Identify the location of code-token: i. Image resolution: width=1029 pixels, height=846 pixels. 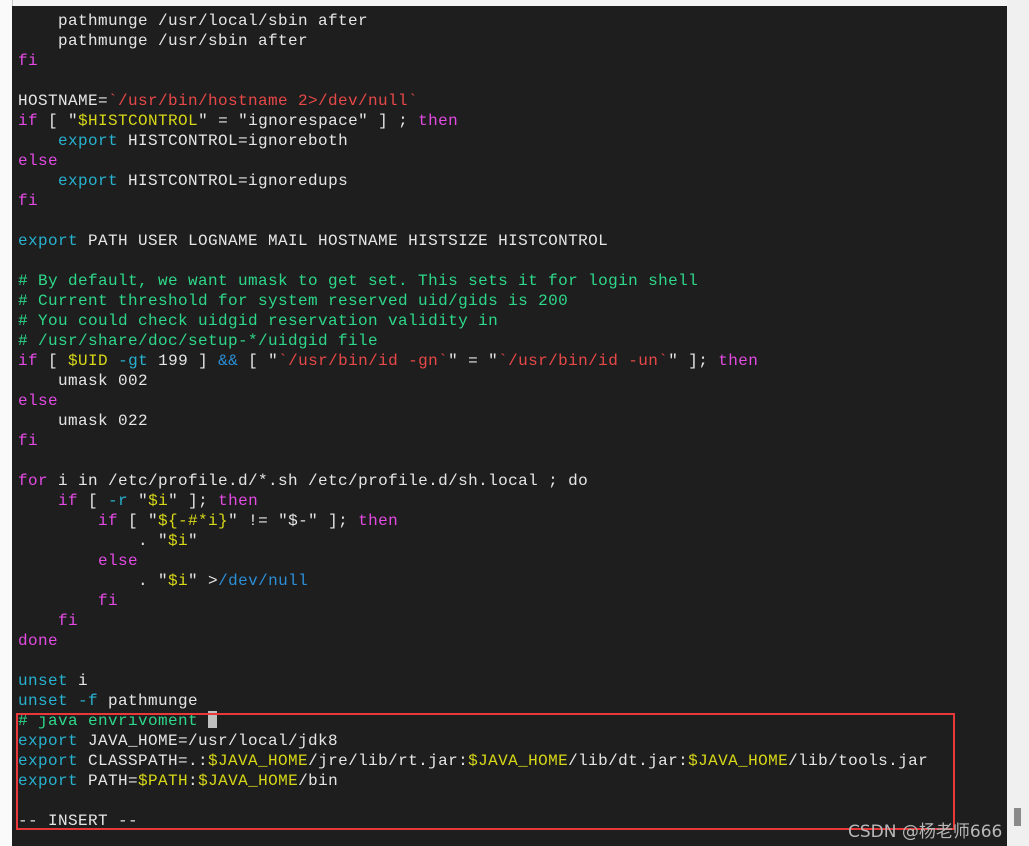
(78, 681).